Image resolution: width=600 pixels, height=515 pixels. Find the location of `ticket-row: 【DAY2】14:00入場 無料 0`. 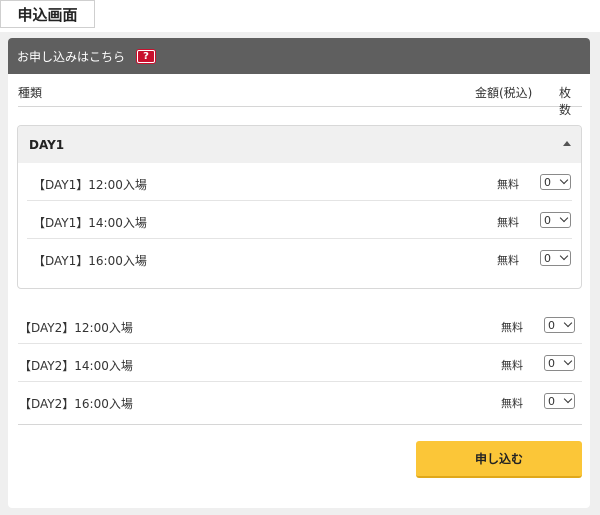

ticket-row: 【DAY2】14:00入場 無料 0 is located at coordinates (300, 363).